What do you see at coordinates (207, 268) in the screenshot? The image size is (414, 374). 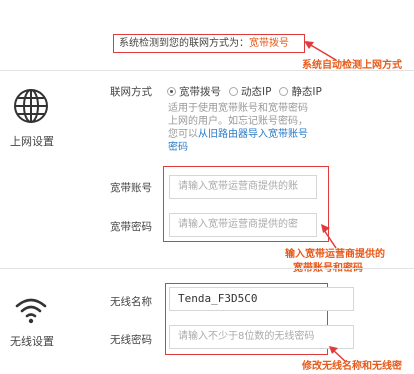 I see `section-divider-bottom` at bounding box center [207, 268].